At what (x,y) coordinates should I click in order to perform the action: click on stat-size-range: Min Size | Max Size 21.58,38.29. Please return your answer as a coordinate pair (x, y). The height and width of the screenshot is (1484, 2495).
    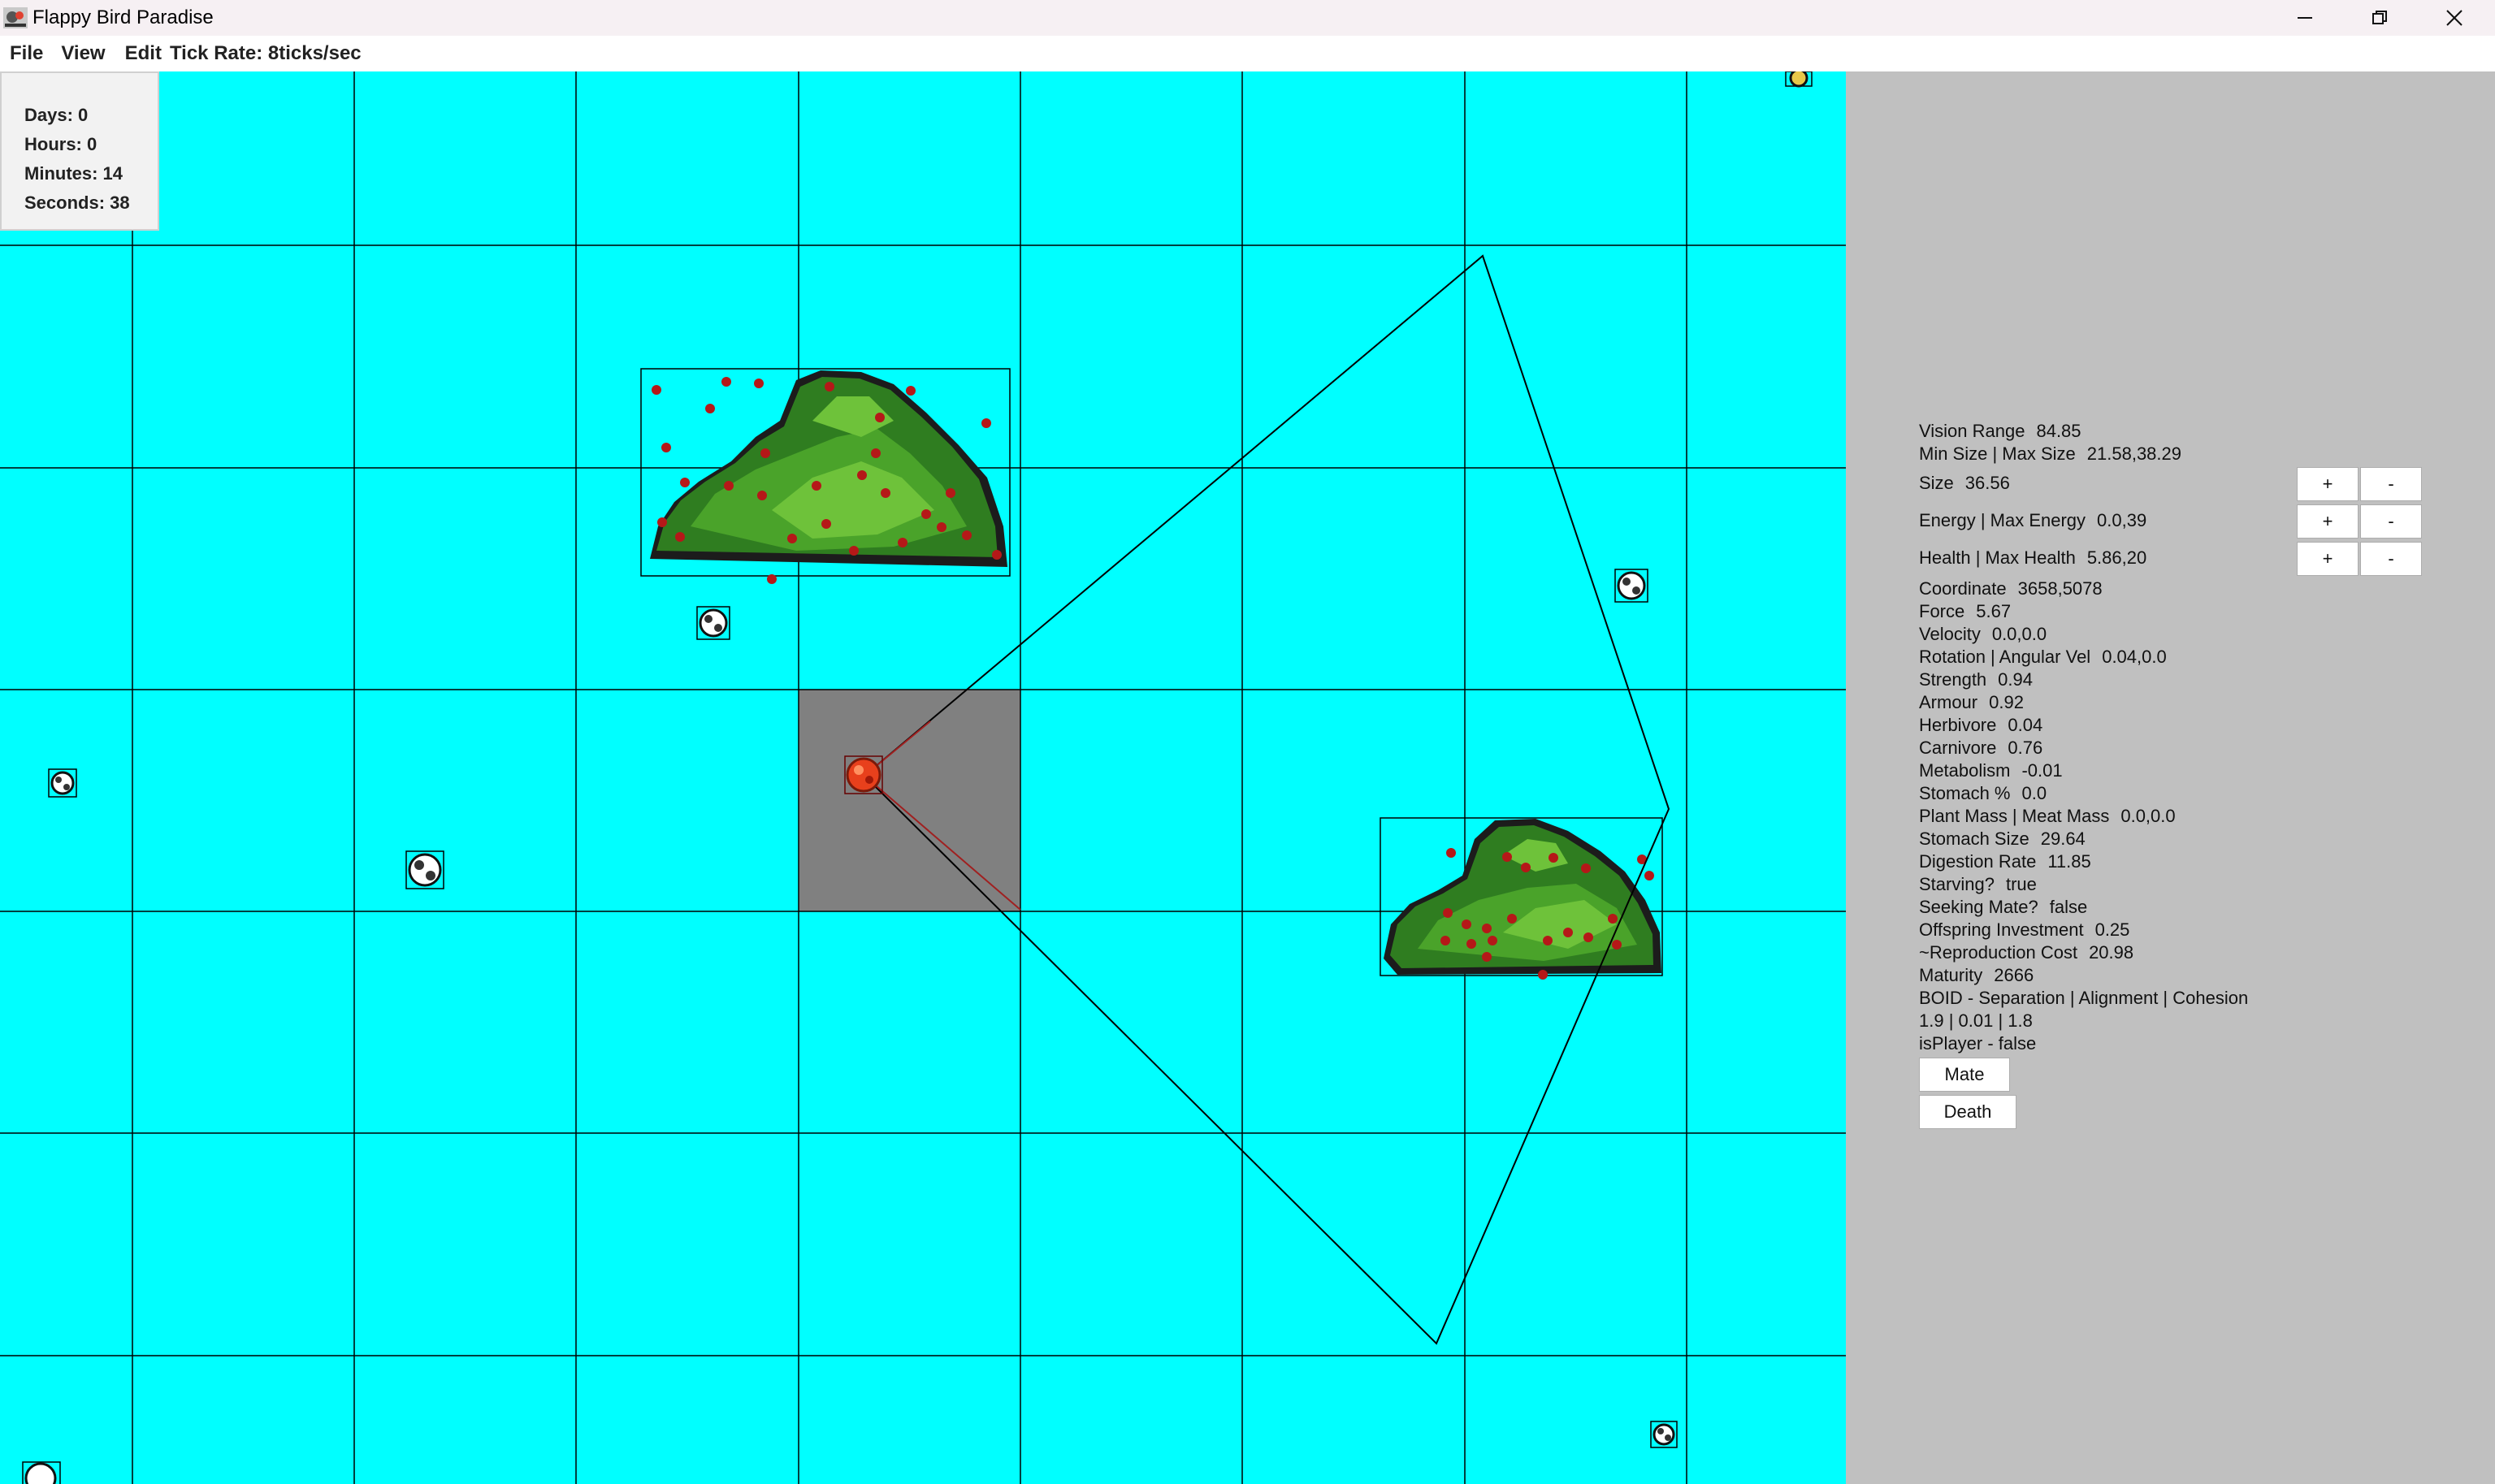
    Looking at the image, I should click on (2050, 453).